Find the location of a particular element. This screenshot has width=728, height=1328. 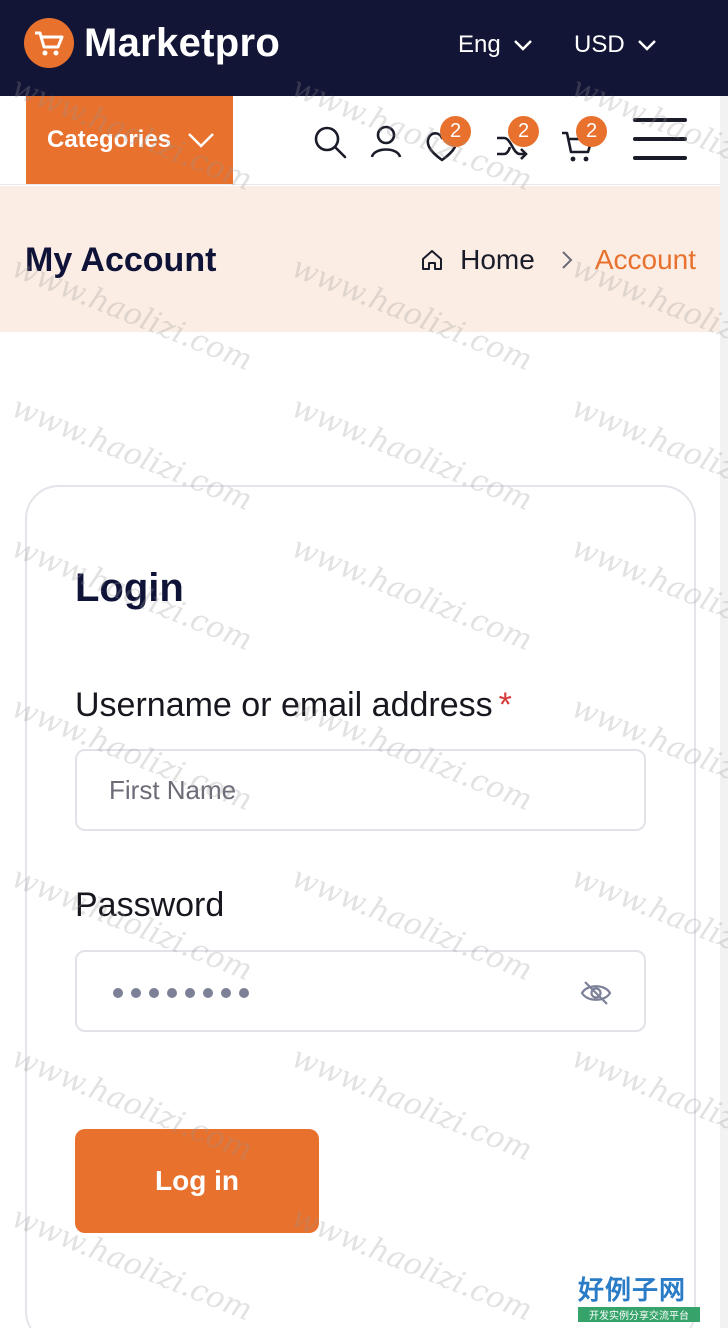

corner-watermark-logo: 好例子网 开发实例分享交流平台 is located at coordinates (639, 1296).